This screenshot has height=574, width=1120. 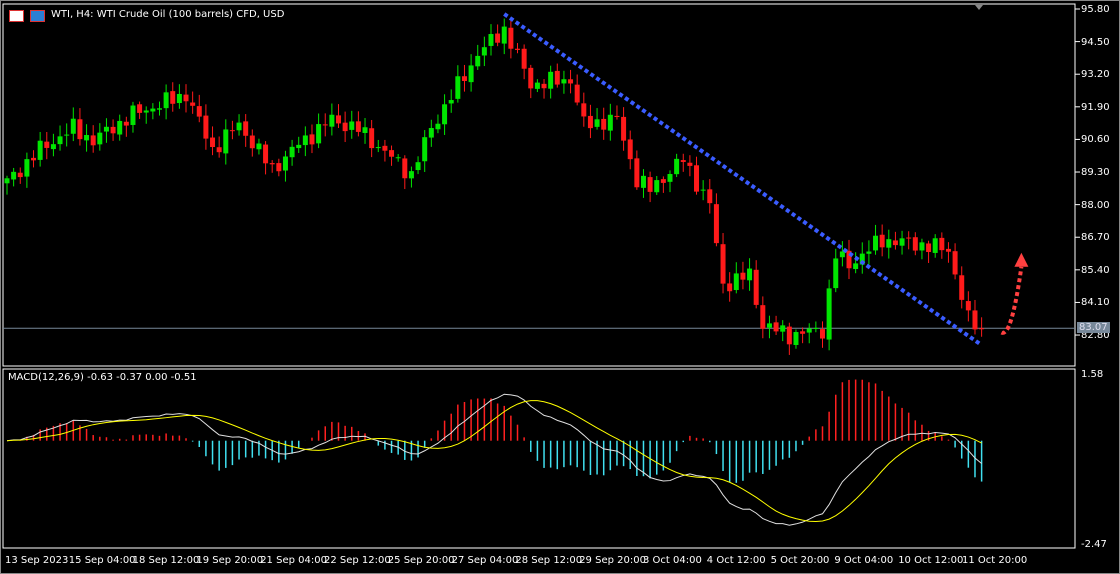 What do you see at coordinates (1095, 107) in the screenshot?
I see `price-axis-label: 91.90` at bounding box center [1095, 107].